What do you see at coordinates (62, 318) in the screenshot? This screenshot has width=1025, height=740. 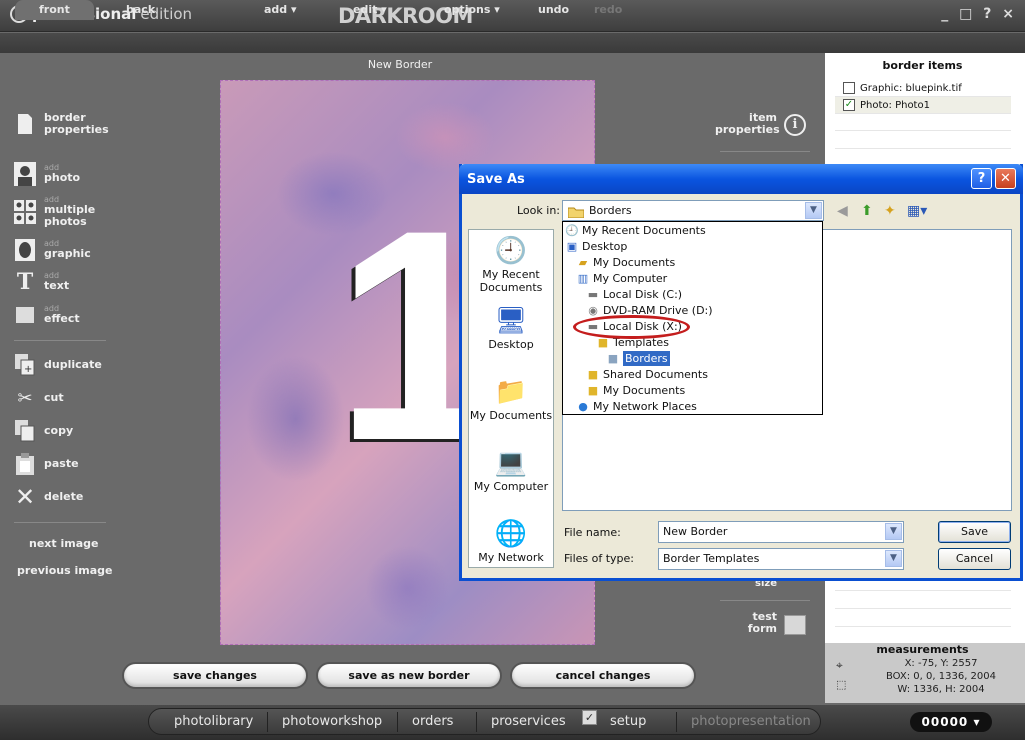 I see `effect-label: effect` at bounding box center [62, 318].